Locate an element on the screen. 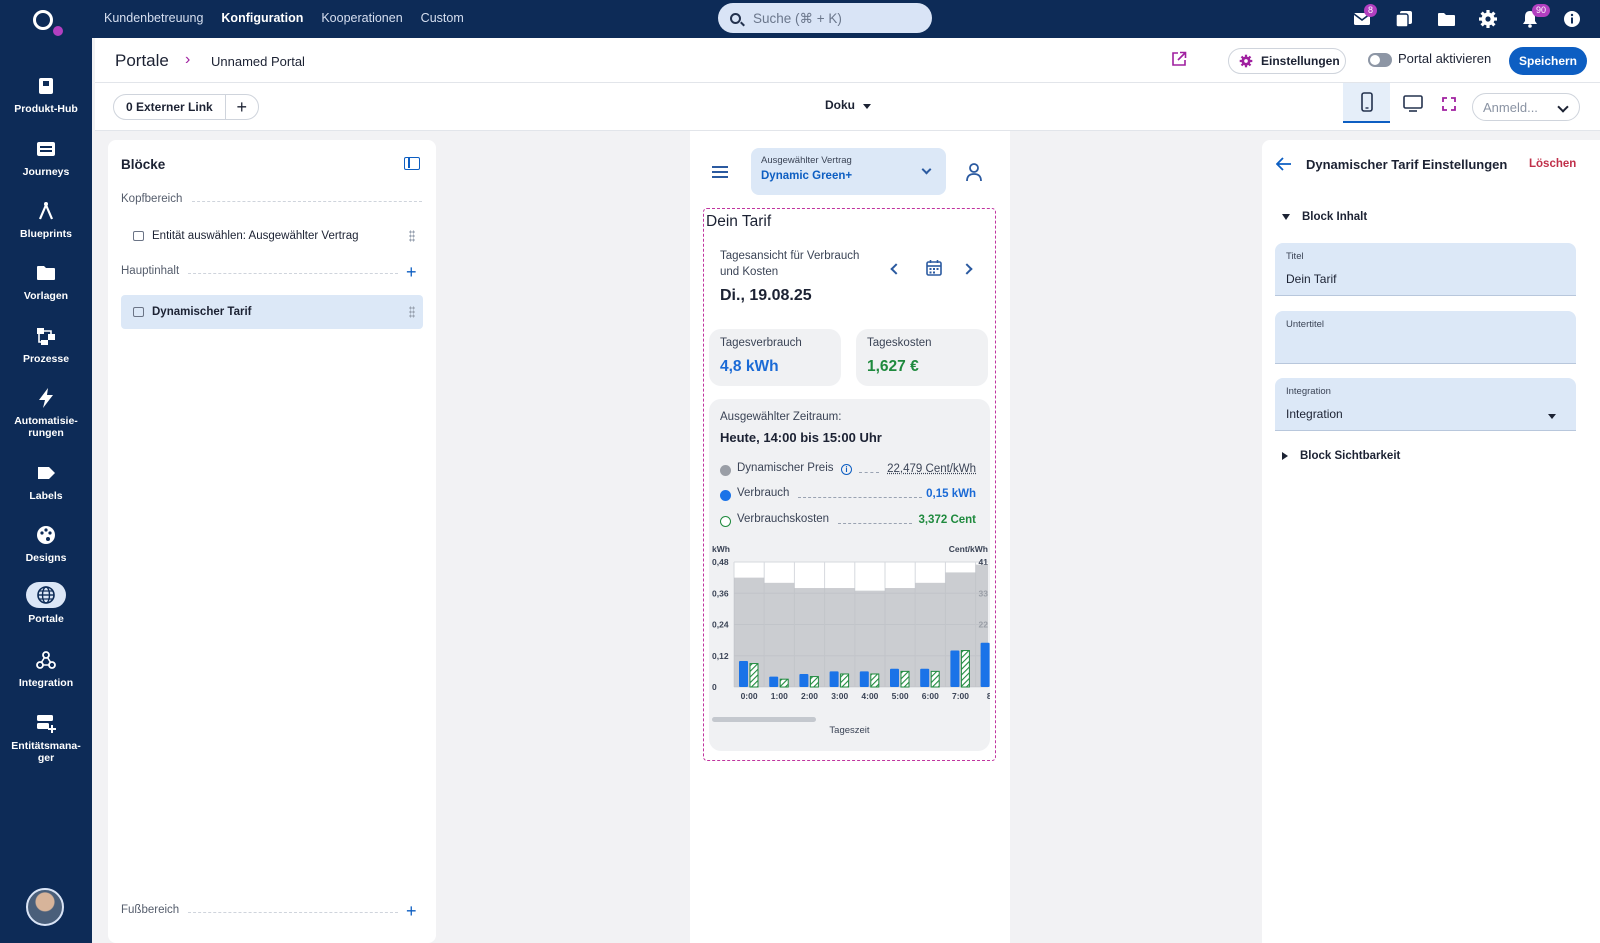 The height and width of the screenshot is (943, 1600). sidebar-item-label: Automatisie- rungen is located at coordinates (46, 427).